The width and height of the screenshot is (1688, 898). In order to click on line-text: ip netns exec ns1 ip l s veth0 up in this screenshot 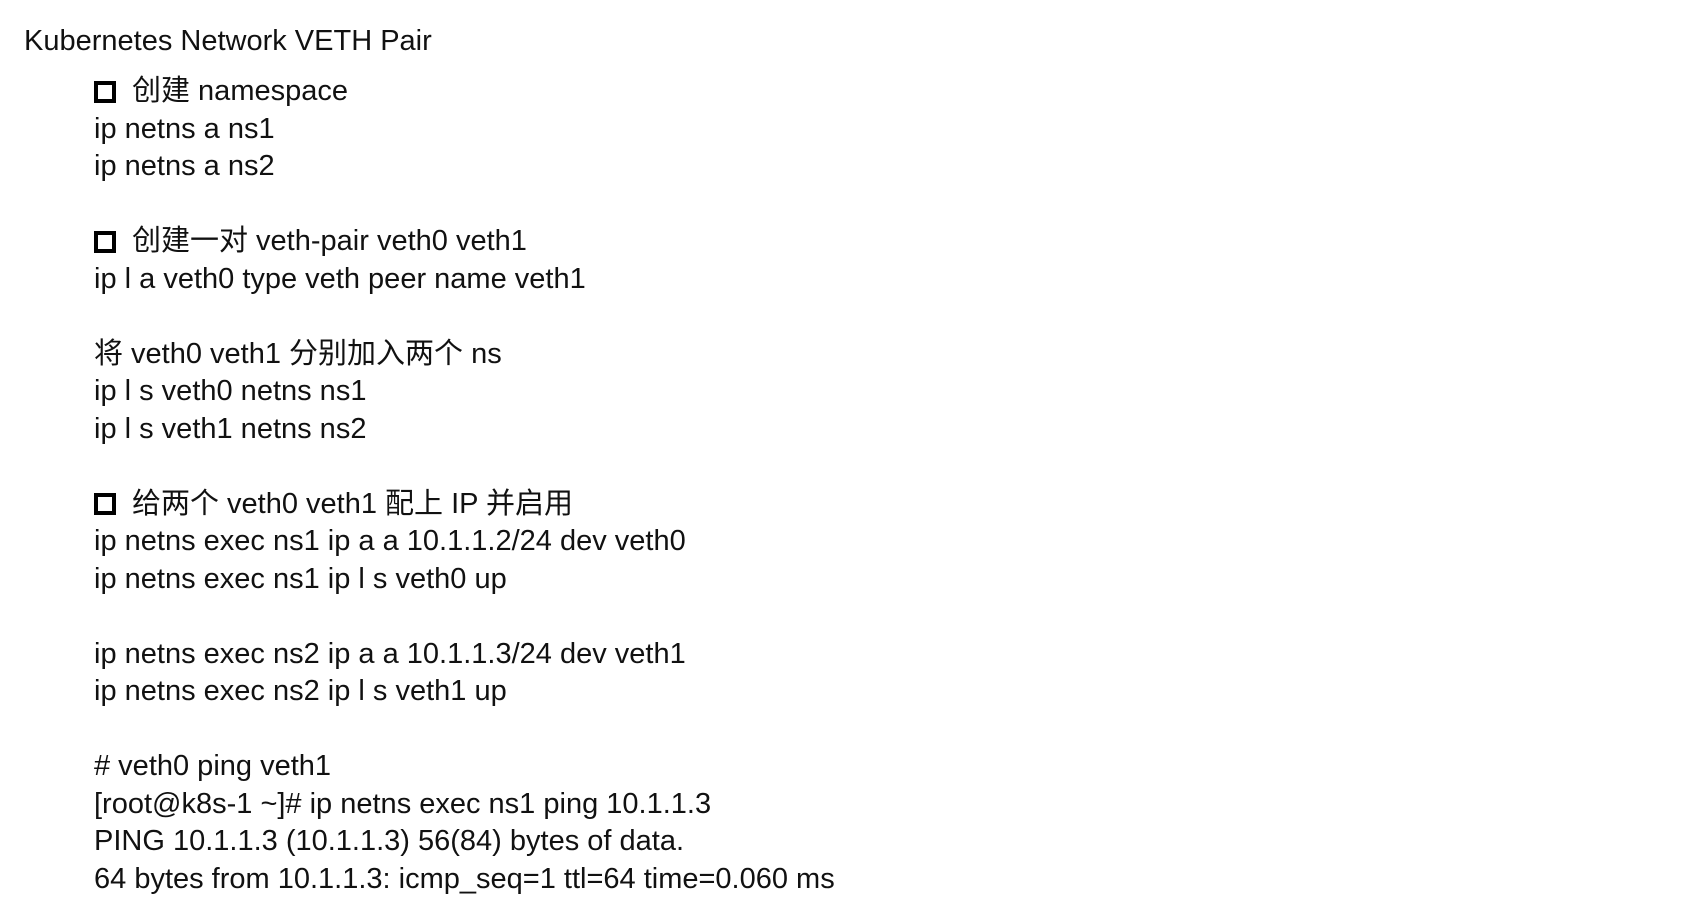, I will do `click(300, 580)`.